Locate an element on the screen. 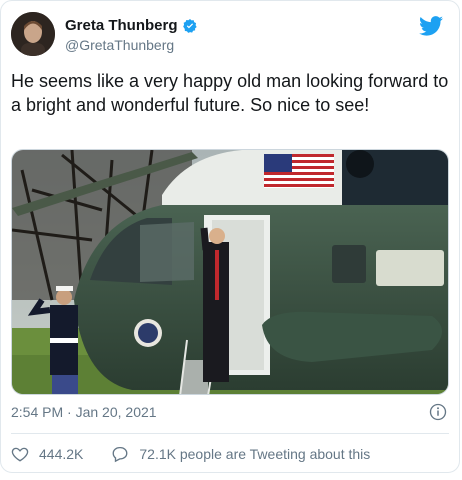 The image size is (462, 480). tweet-time: 2:54 PM is located at coordinates (37, 412).